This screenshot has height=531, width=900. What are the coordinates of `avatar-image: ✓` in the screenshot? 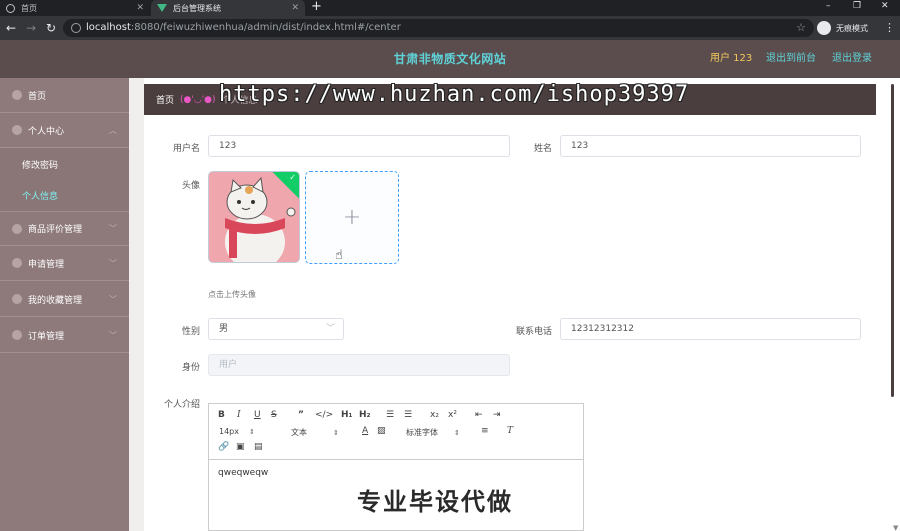 It's located at (254, 217).